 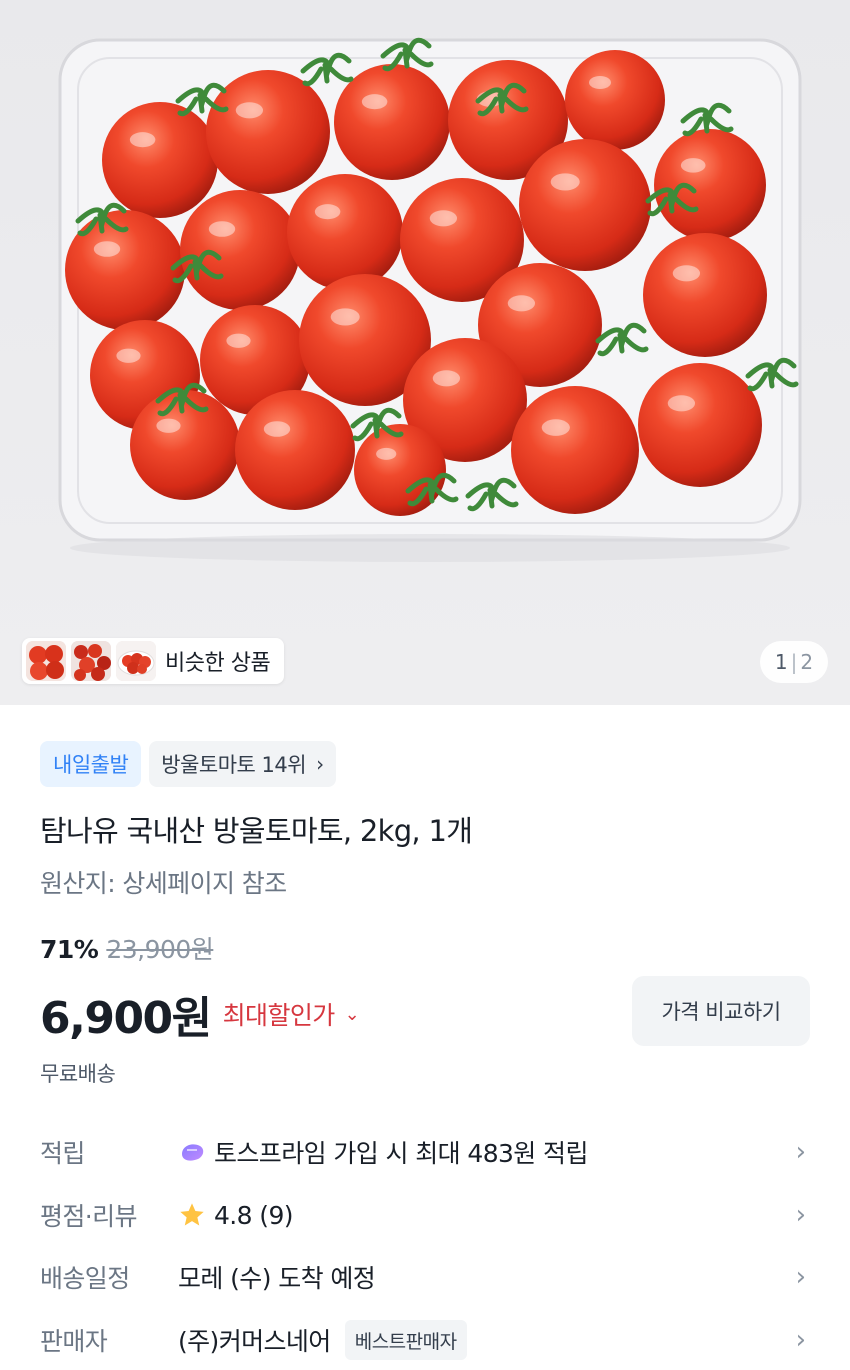 What do you see at coordinates (254, 1341) in the screenshot?
I see `seller-name: (주)커머스네어` at bounding box center [254, 1341].